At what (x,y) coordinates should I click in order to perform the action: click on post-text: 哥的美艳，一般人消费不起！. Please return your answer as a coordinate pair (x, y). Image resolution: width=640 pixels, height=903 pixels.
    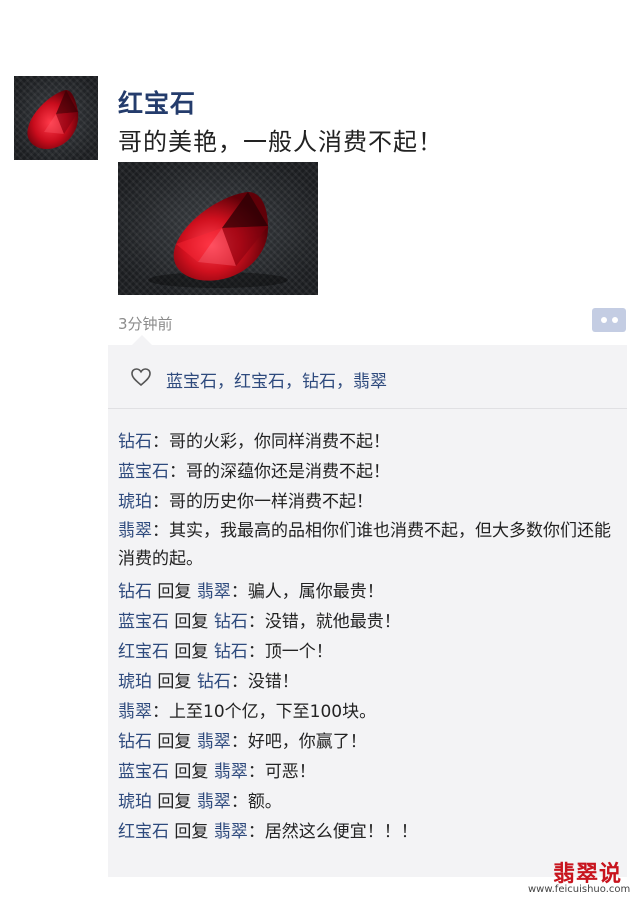
    Looking at the image, I should click on (280, 142).